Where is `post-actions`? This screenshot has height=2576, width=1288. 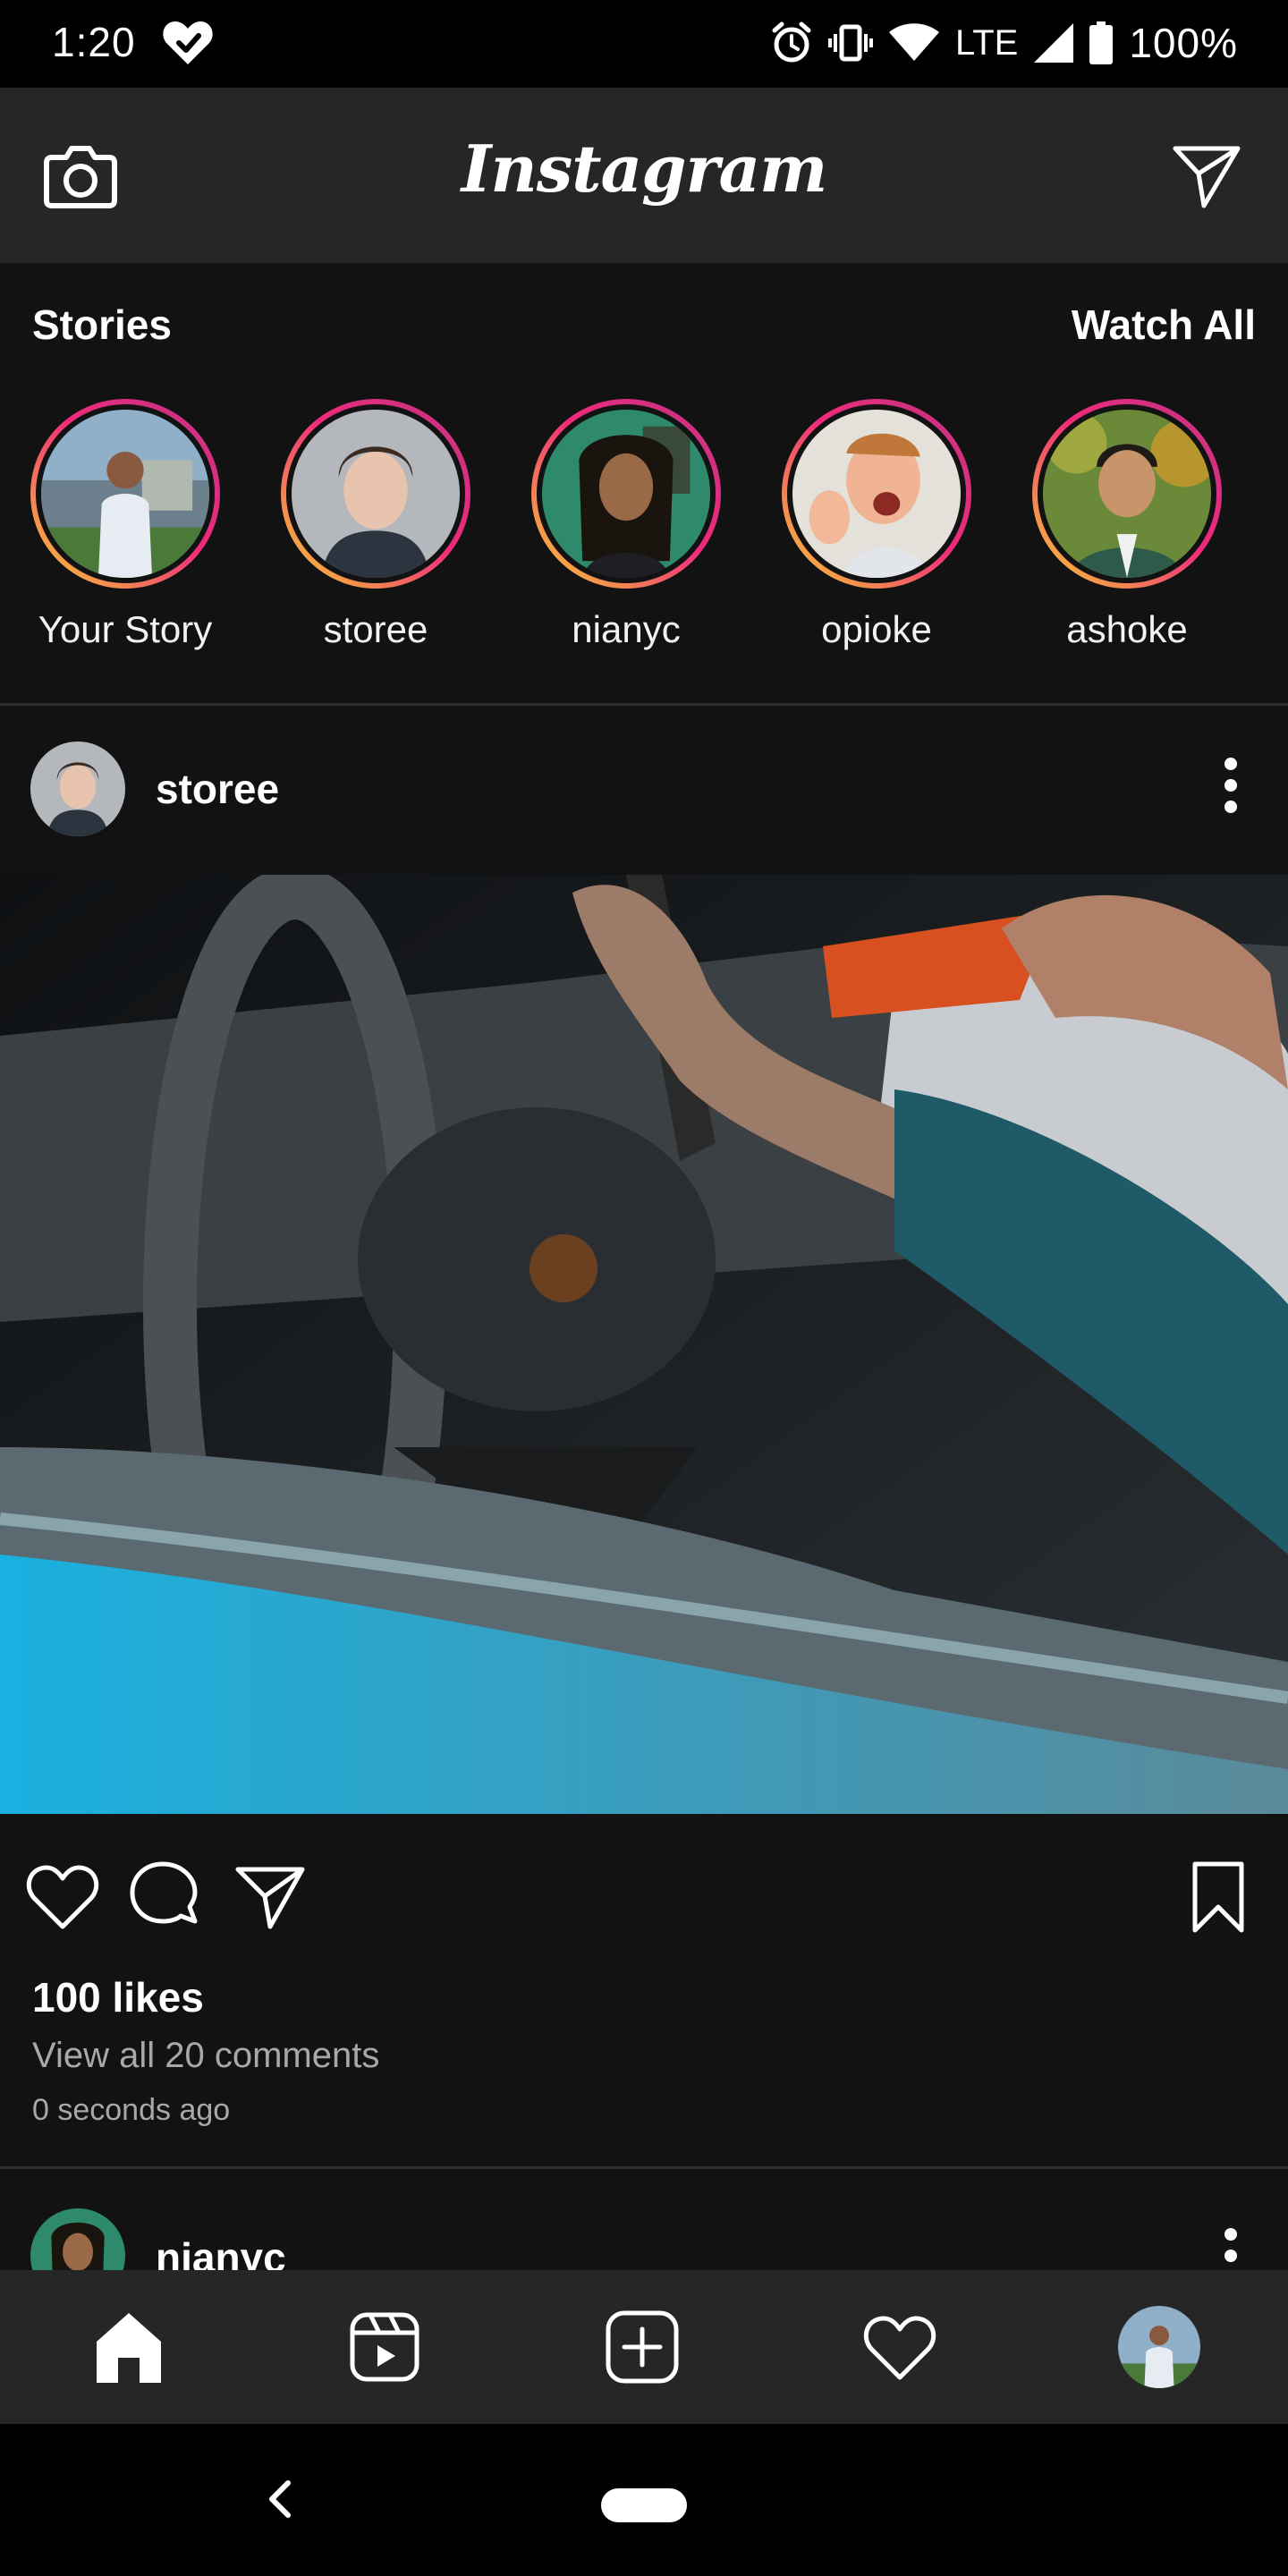
post-actions is located at coordinates (644, 1899).